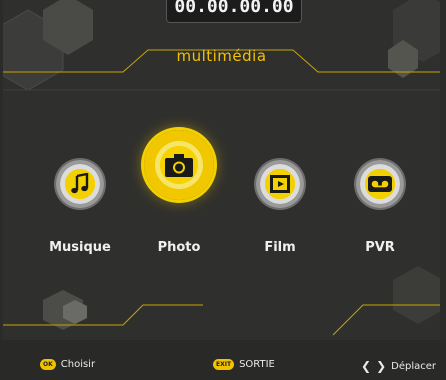 The image size is (446, 380). I want to click on music-note-icon, so click(80, 183).